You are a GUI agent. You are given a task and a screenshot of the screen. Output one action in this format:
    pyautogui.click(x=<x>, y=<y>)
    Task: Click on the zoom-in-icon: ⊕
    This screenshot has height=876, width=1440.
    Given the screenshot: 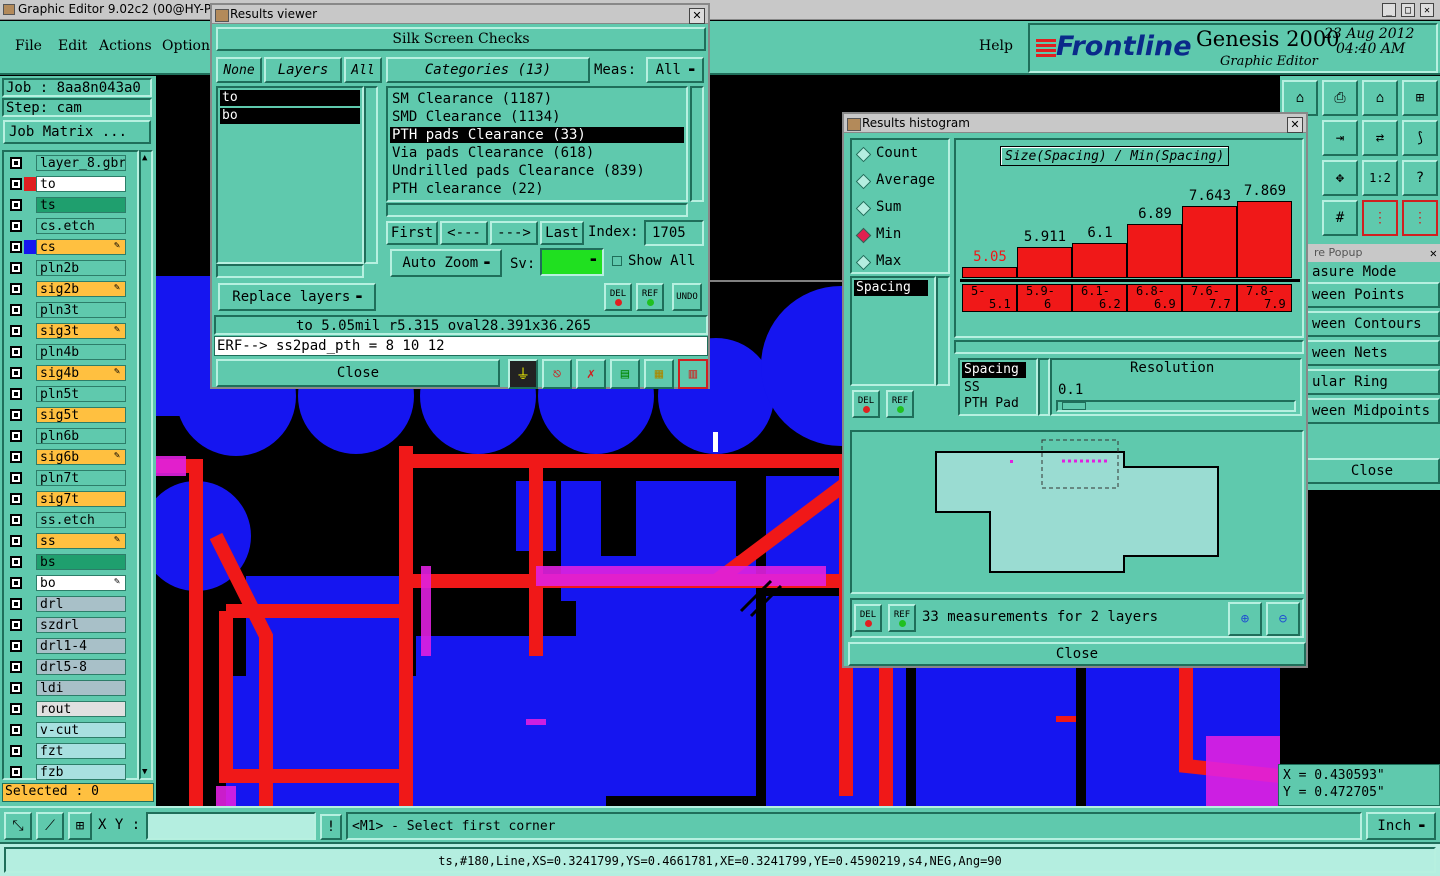 What is the action you would take?
    pyautogui.click(x=1245, y=619)
    